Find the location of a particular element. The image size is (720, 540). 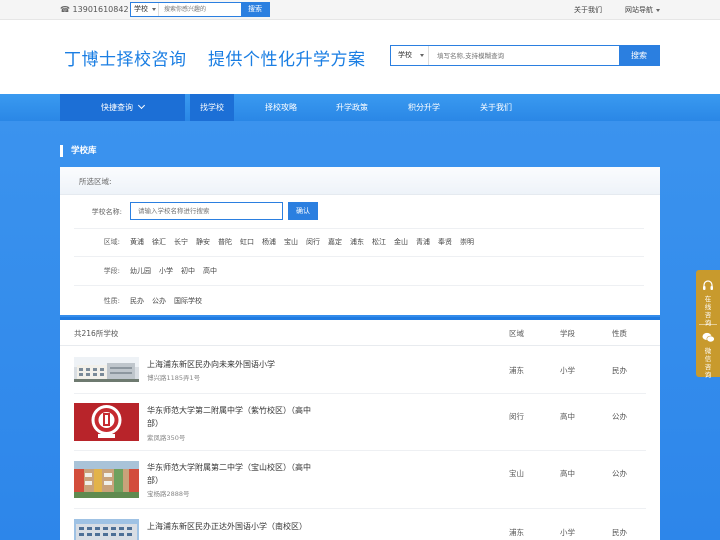

area-option: 金山 is located at coordinates (401, 242).